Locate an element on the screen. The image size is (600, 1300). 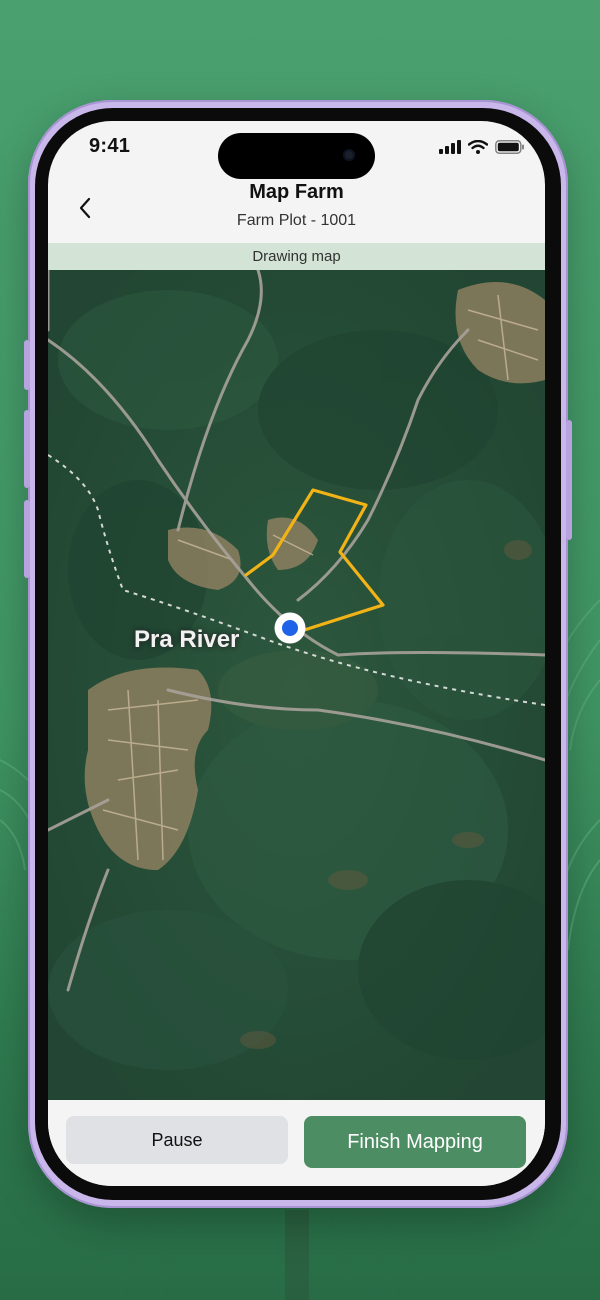
status-icons is located at coordinates (482, 147).